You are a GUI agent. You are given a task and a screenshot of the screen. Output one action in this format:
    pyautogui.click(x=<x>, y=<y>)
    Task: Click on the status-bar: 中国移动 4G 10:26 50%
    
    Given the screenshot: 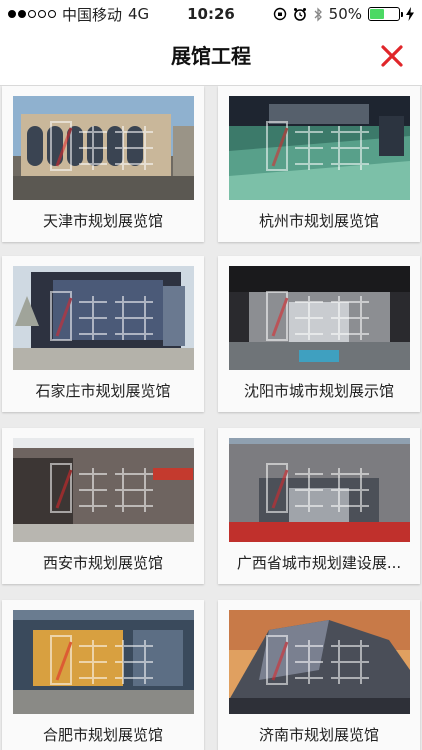 What is the action you would take?
    pyautogui.click(x=211, y=14)
    